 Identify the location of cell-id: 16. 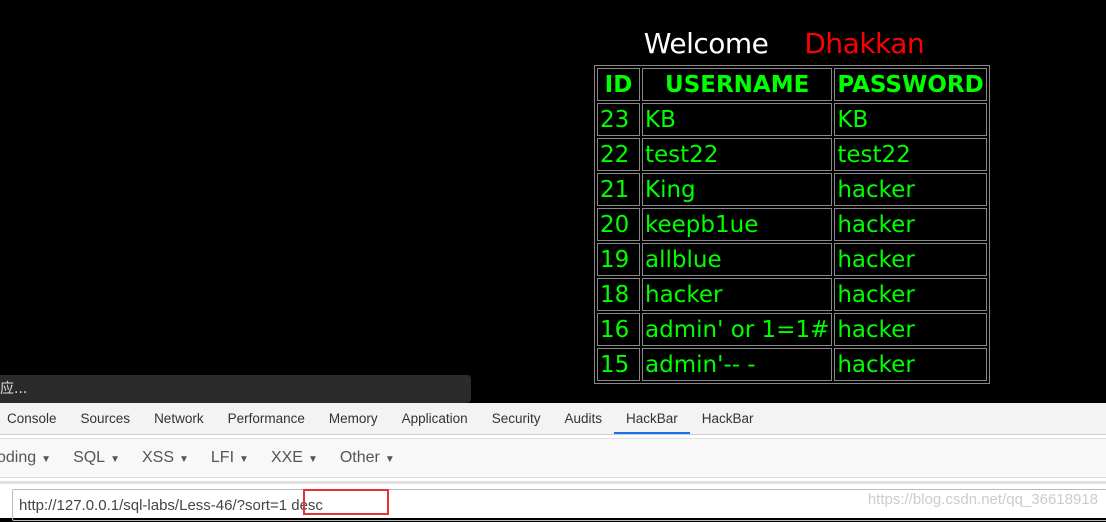
(618, 329).